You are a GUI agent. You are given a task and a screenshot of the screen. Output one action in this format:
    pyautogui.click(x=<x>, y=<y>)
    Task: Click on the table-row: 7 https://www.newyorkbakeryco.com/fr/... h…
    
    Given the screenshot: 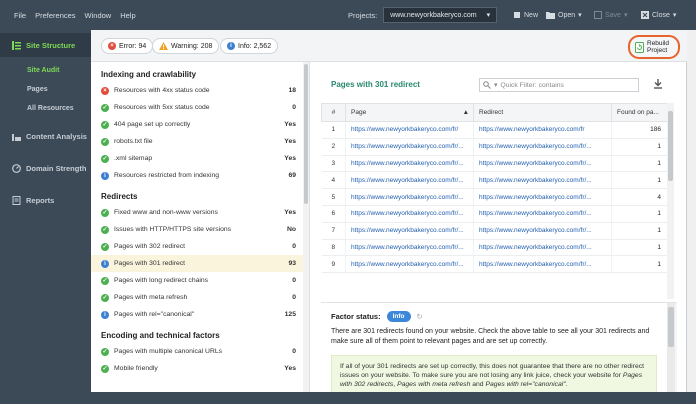 What is the action you would take?
    pyautogui.click(x=494, y=231)
    